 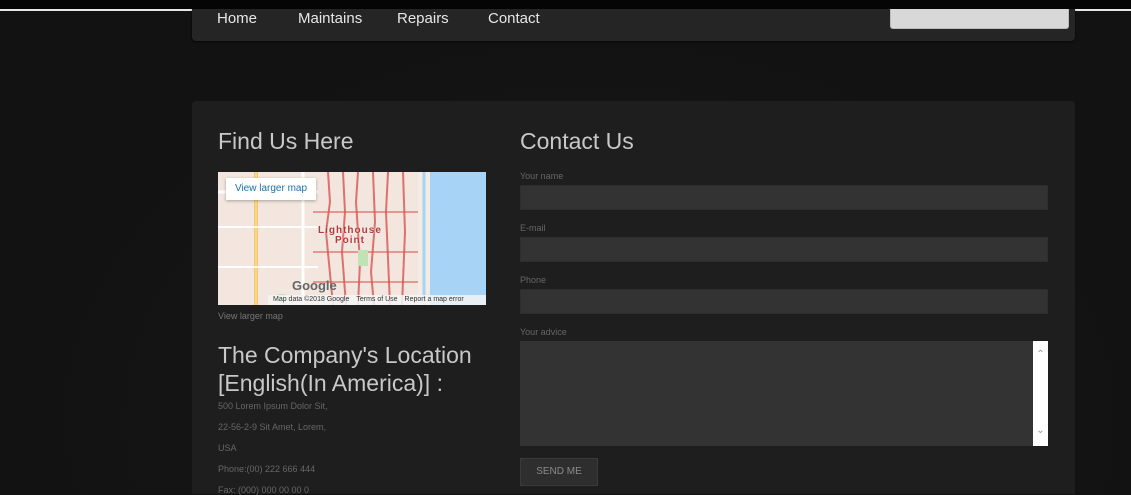 I want to click on map-place-label-line2: Point, so click(x=349, y=240).